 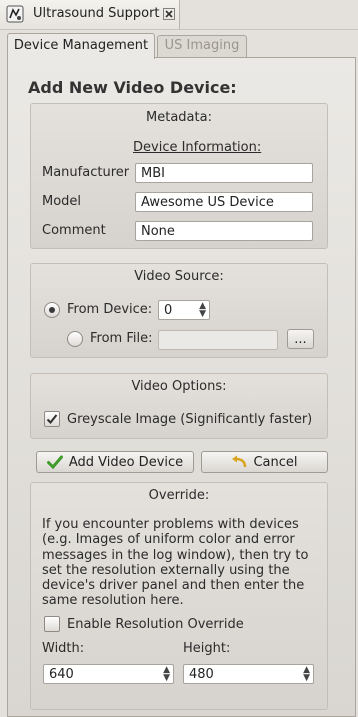 What do you see at coordinates (62, 201) in the screenshot?
I see `model-label: Model` at bounding box center [62, 201].